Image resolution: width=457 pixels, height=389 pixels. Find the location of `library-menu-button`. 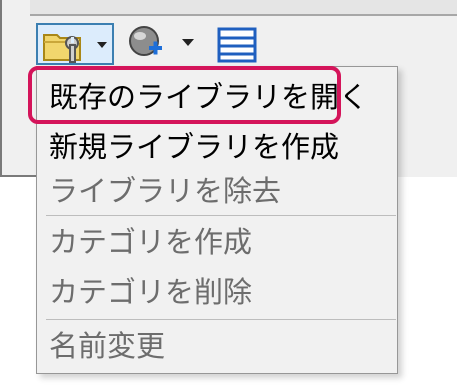

library-menu-button is located at coordinates (75, 44).